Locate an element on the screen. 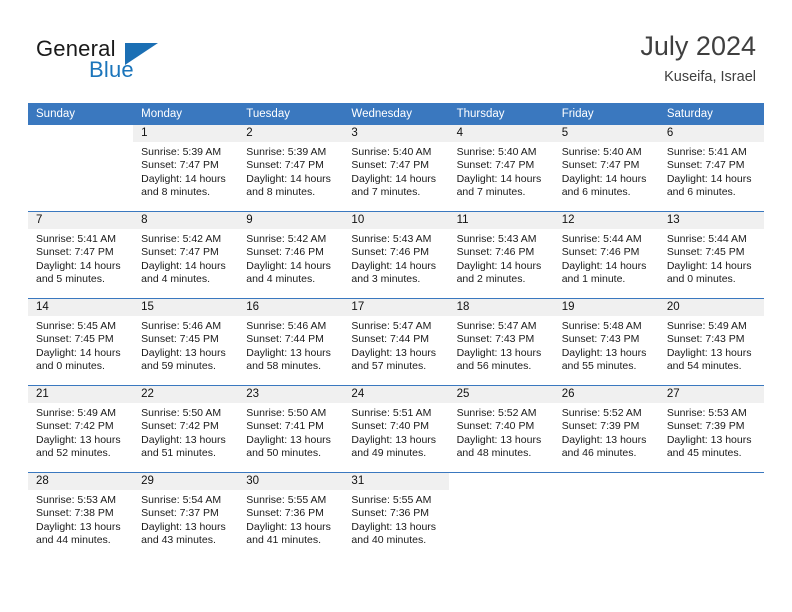 Image resolution: width=792 pixels, height=612 pixels. sunrise-text: Sunrise: 5:42 AM is located at coordinates (181, 239).